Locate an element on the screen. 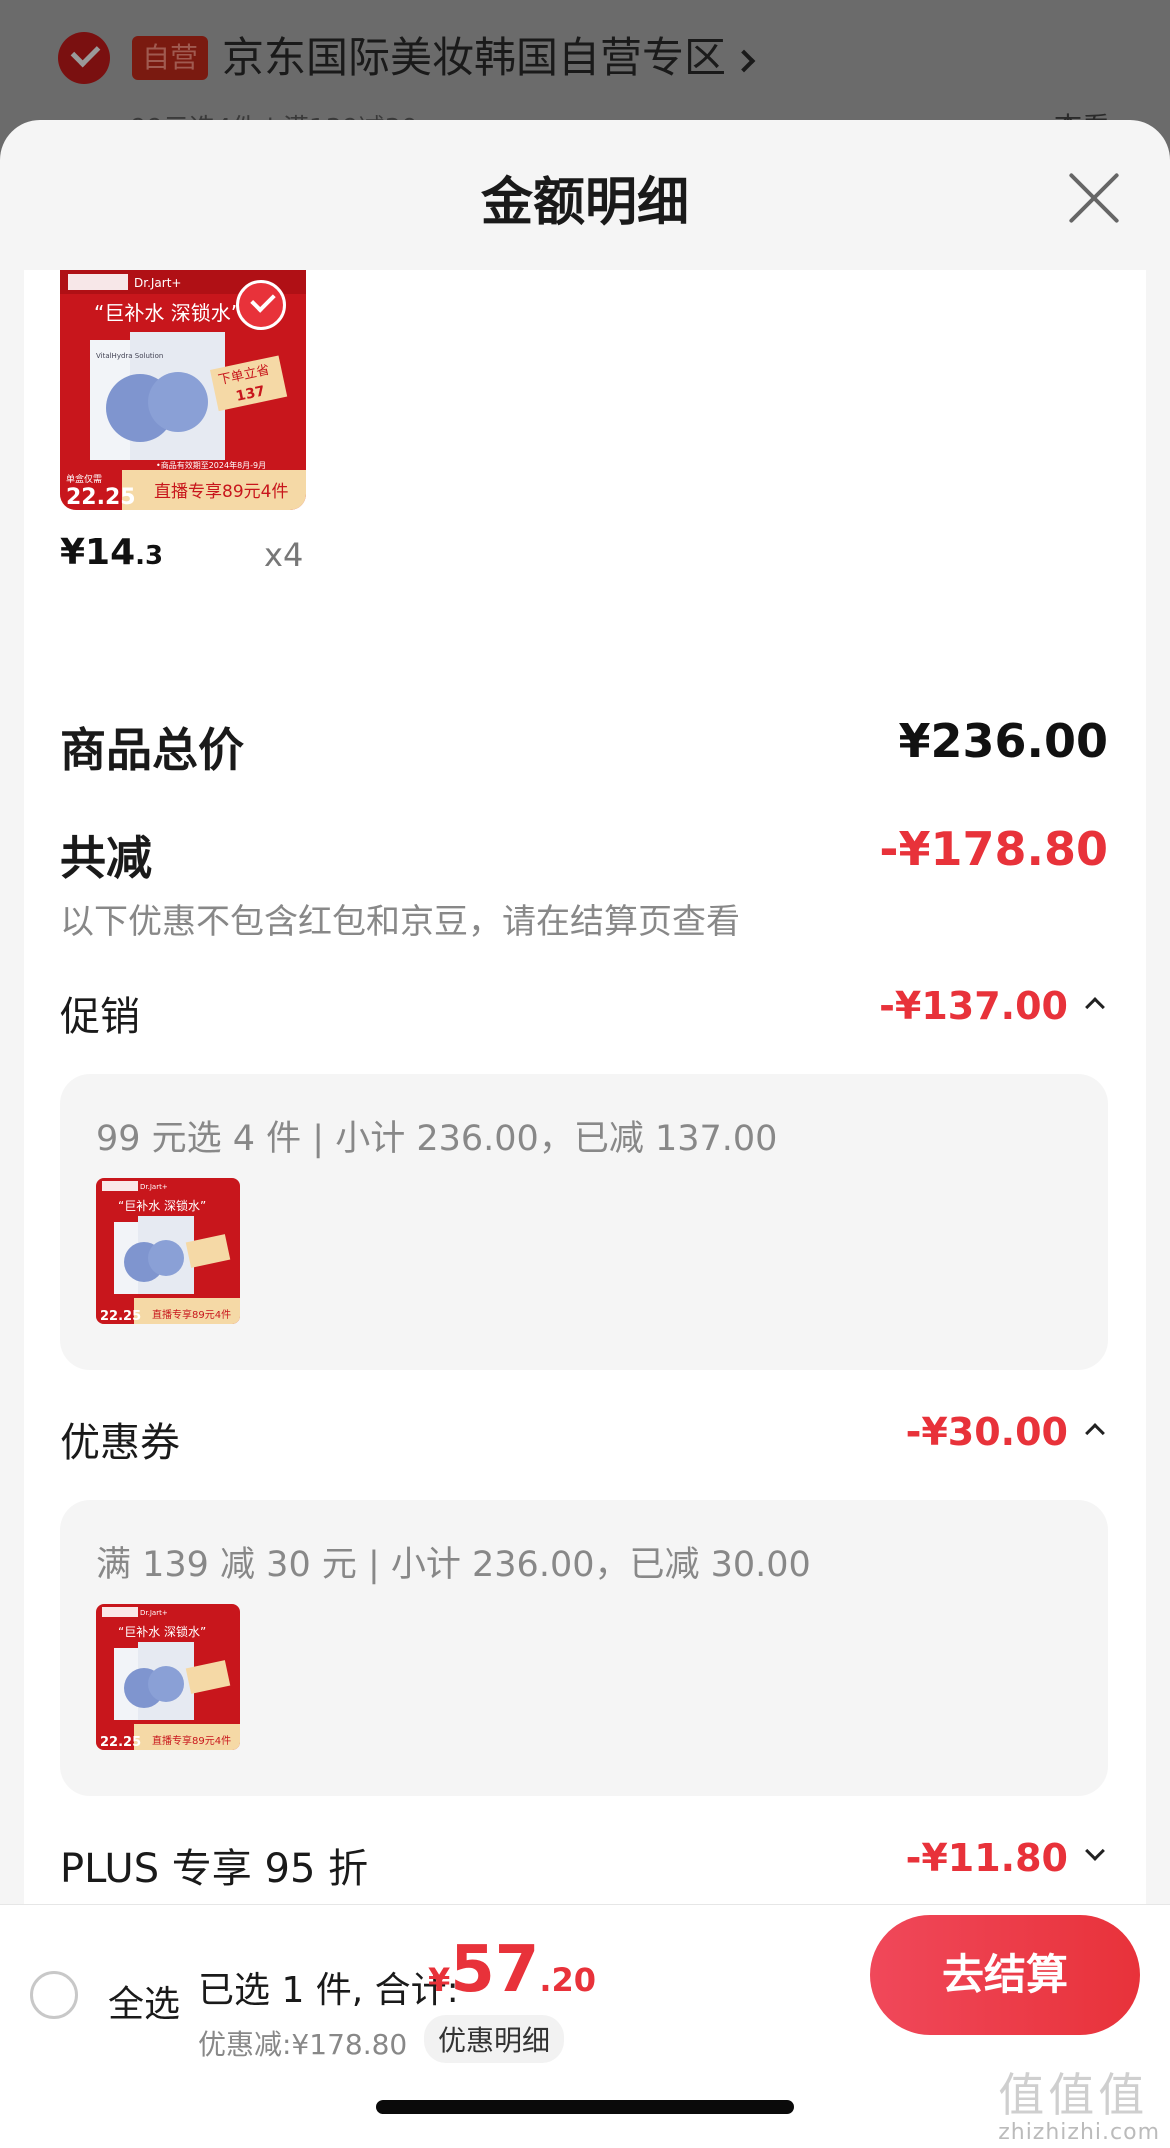 This screenshot has width=1170, height=2148. plus-discount-value: -¥11.80 is located at coordinates (986, 1858).